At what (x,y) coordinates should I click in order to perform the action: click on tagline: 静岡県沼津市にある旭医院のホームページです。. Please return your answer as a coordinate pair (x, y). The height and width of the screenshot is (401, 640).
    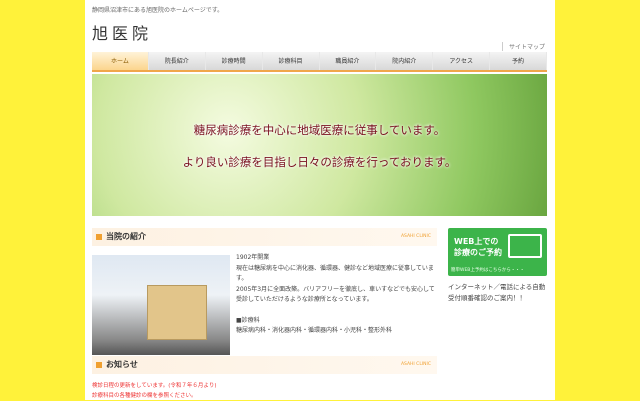
    Looking at the image, I should click on (158, 10).